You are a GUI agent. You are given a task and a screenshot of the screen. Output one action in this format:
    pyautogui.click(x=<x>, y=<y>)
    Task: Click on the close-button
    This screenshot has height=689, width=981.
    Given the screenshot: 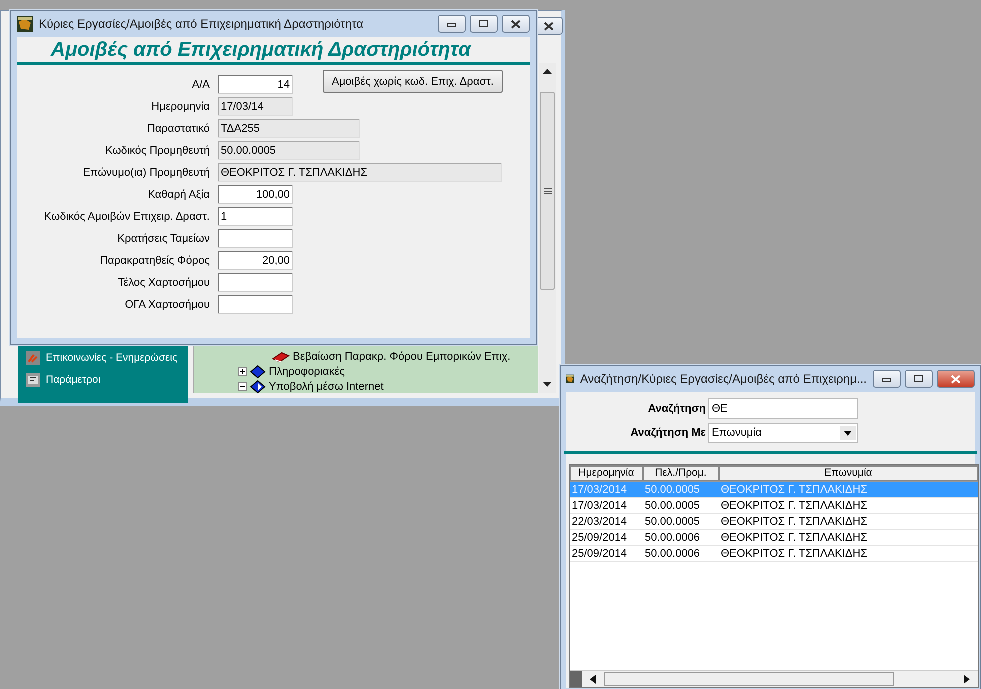 What is the action you would take?
    pyautogui.click(x=516, y=24)
    